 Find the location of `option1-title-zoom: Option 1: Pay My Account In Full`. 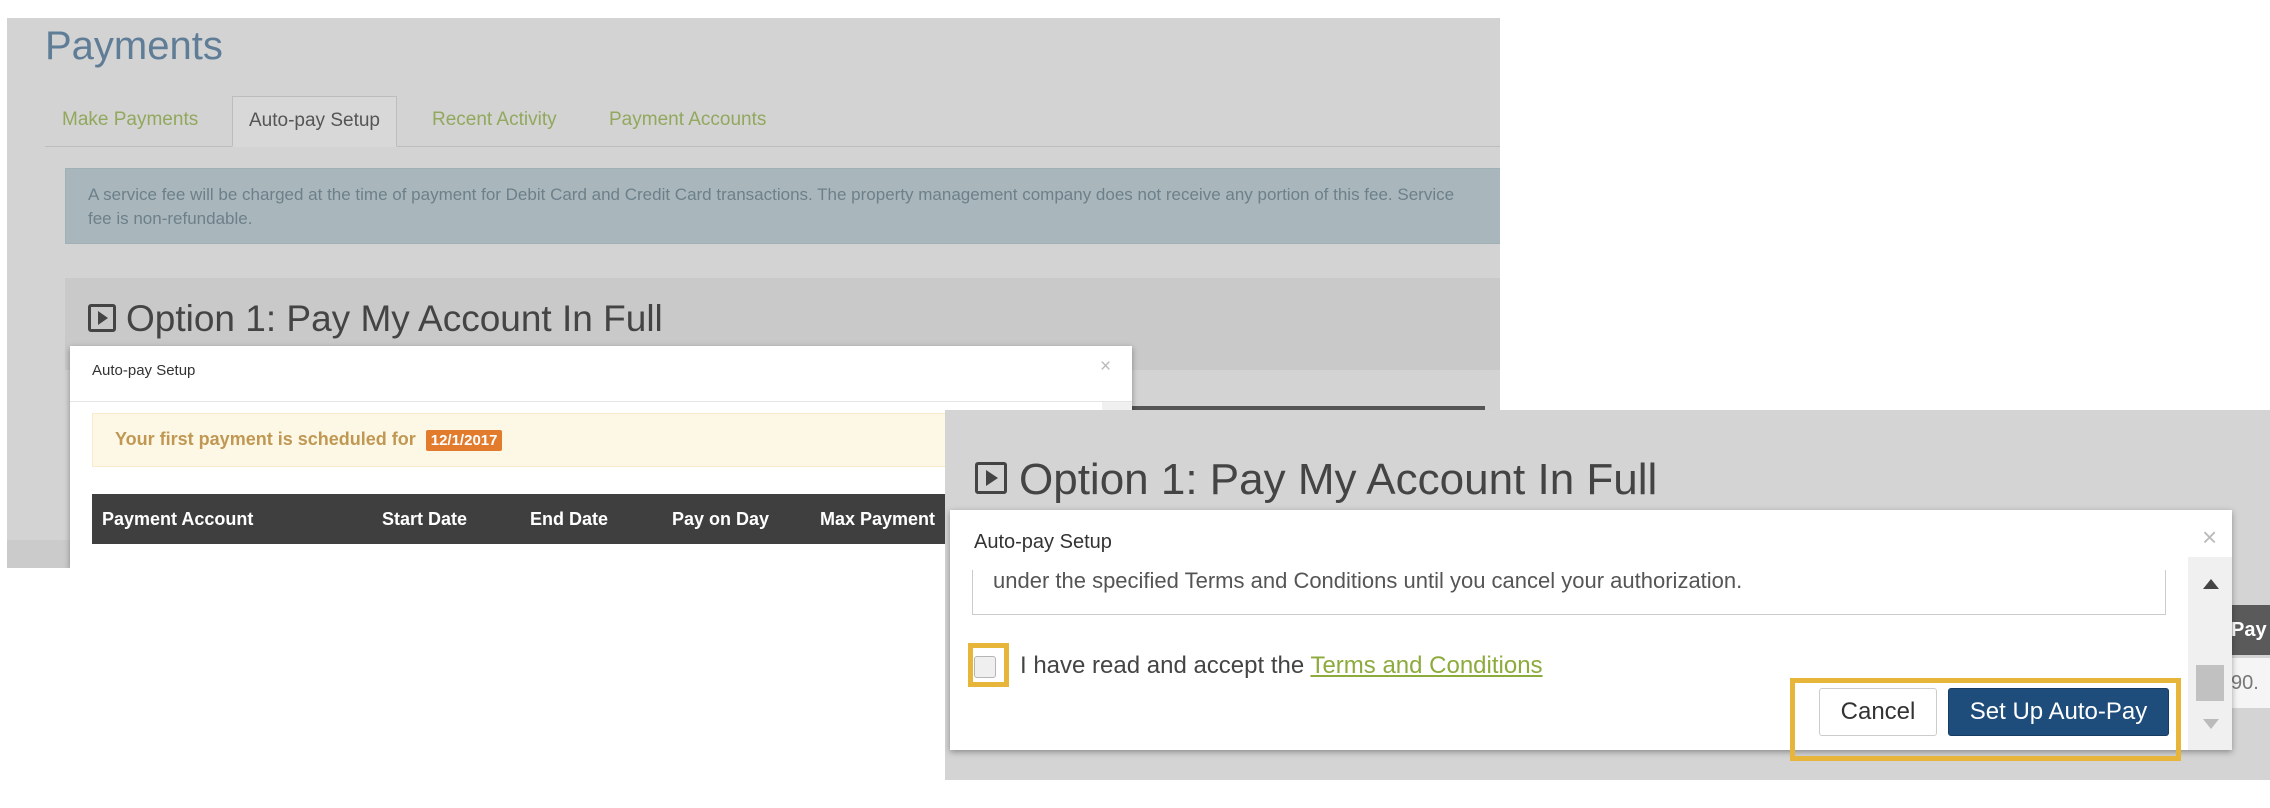

option1-title-zoom: Option 1: Pay My Account In Full is located at coordinates (1316, 480).